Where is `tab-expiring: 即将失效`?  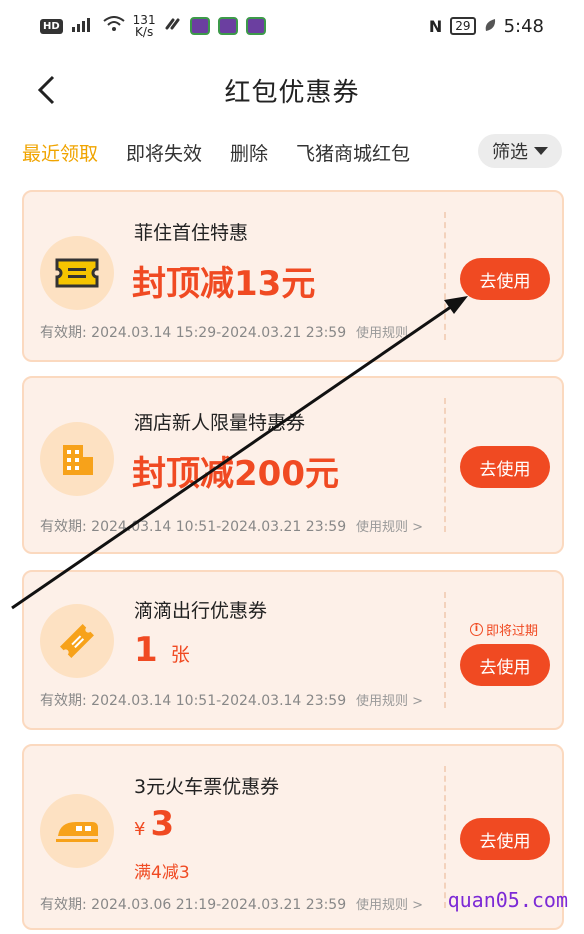 tab-expiring: 即将失效 is located at coordinates (164, 152).